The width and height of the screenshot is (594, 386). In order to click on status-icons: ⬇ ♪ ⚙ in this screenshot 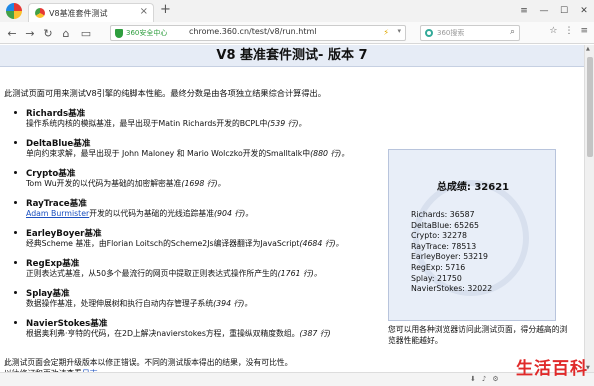, I will do `click(484, 379)`.